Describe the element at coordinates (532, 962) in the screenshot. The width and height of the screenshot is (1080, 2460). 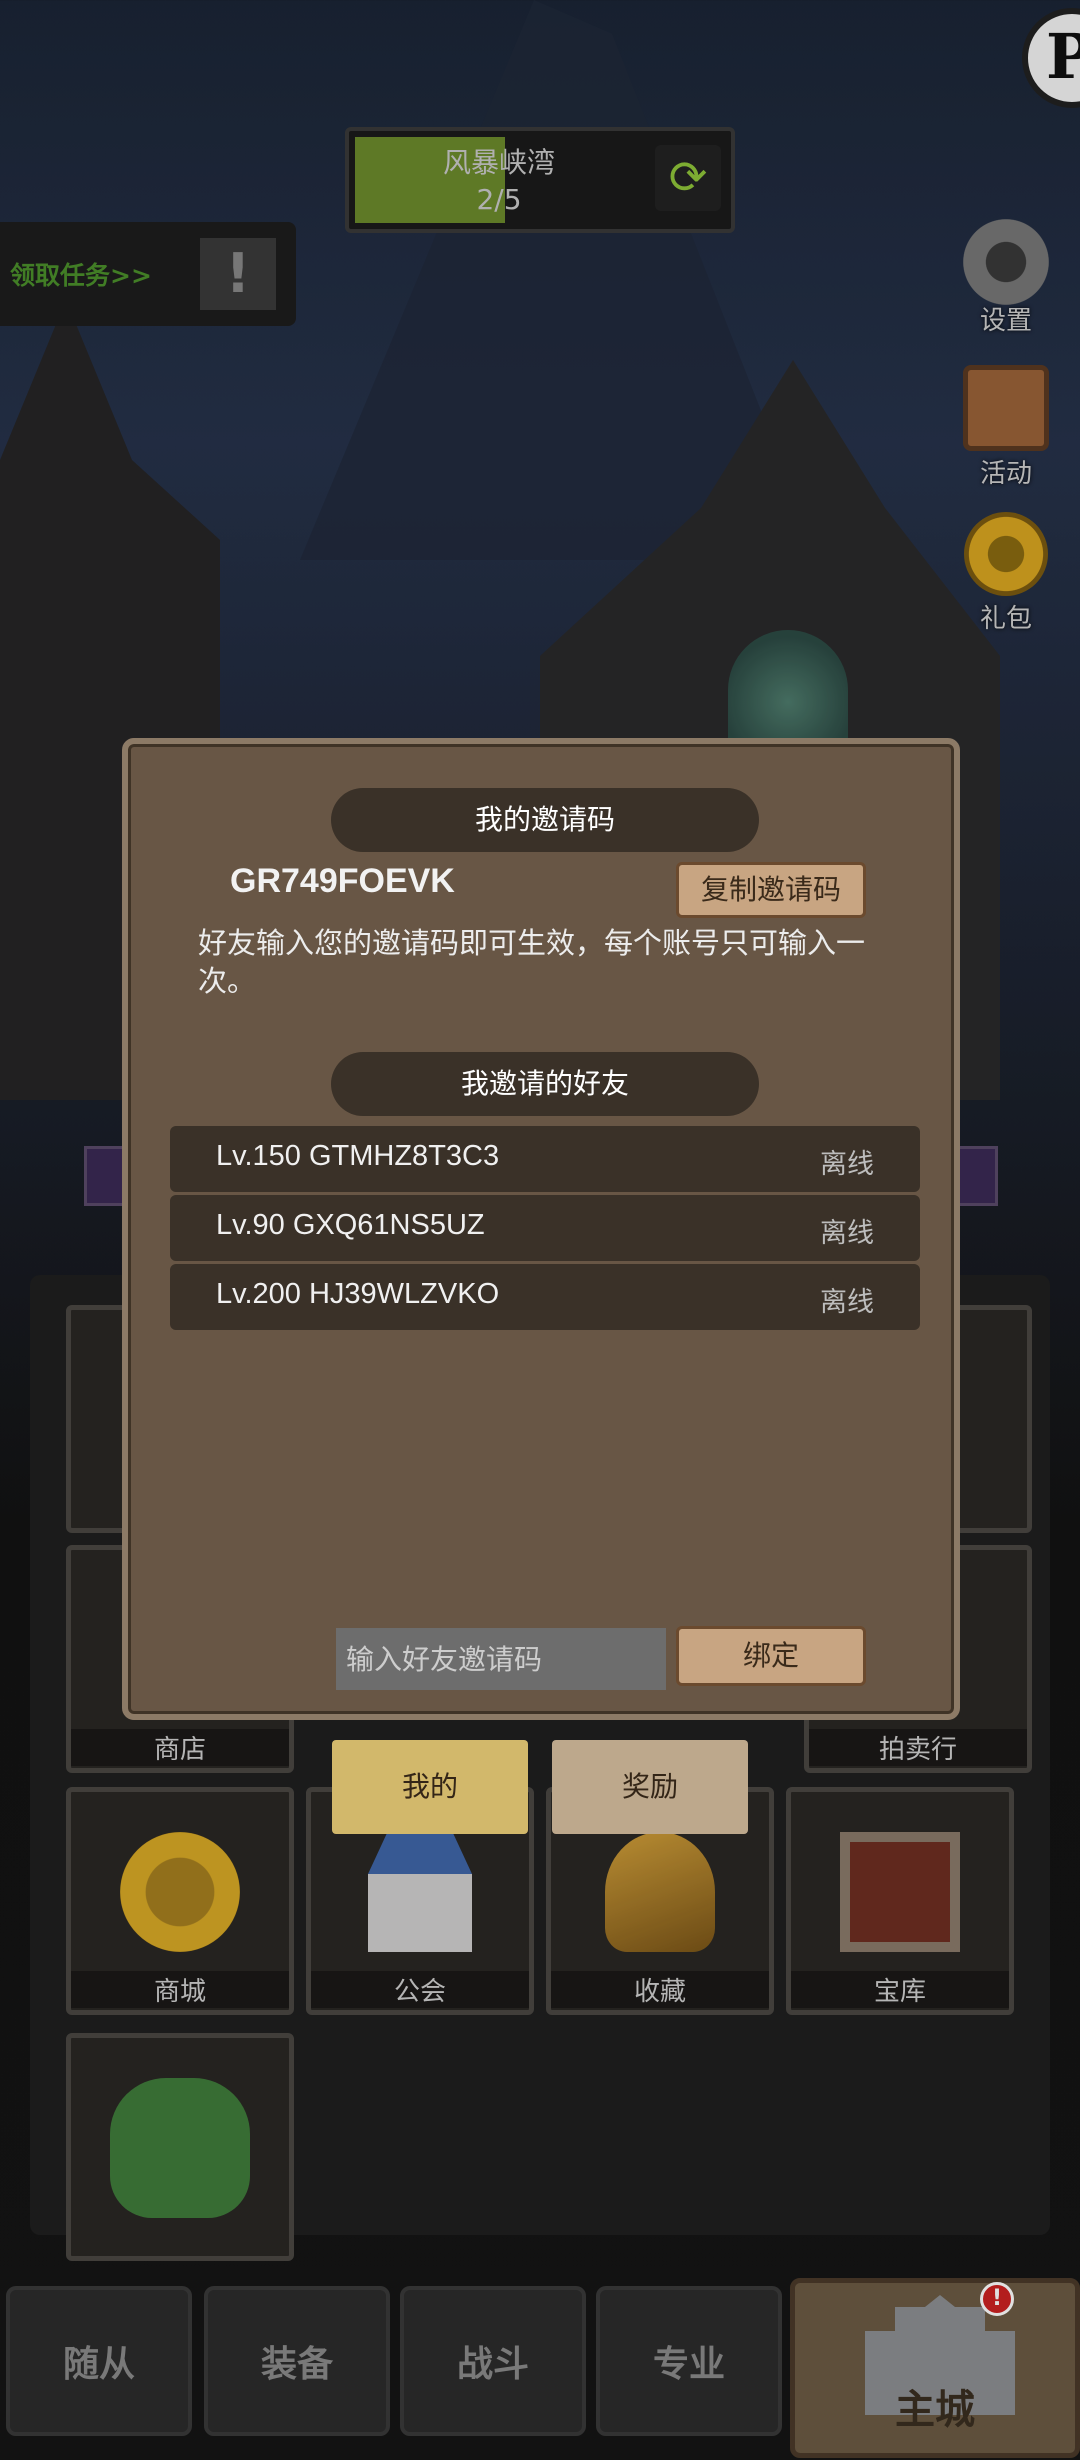
I see `invite-note: 好友输入您的邀请码即可生效，每个账号只可输入一次。` at that location.